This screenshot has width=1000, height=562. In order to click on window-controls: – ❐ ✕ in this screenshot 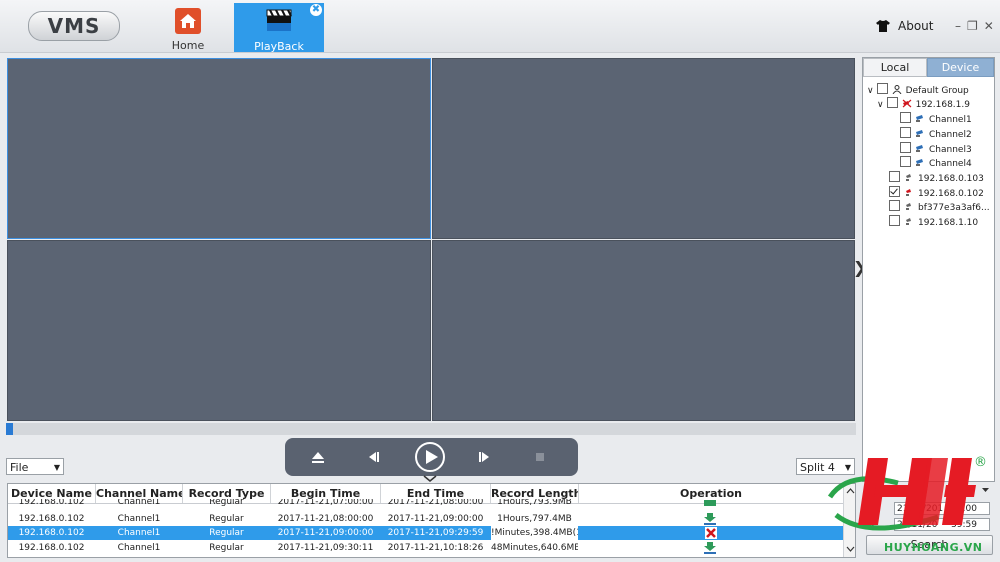, I will do `click(977, 26)`.